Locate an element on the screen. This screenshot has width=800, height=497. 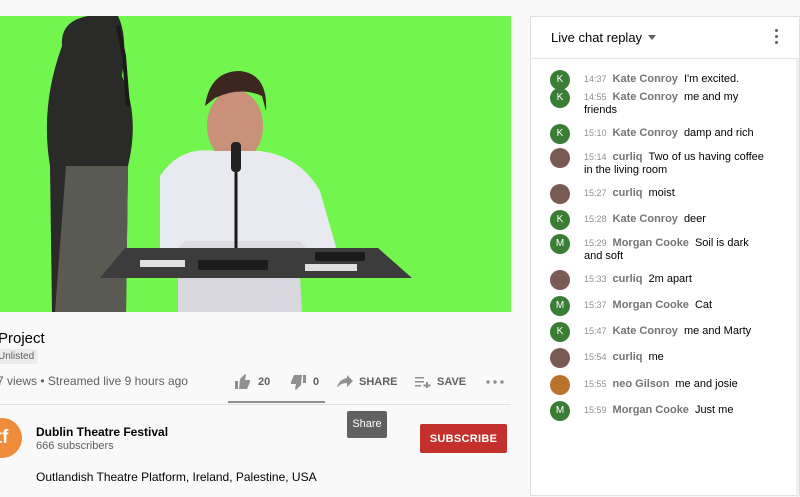
message-timestamp: 15:47 is located at coordinates (595, 331).